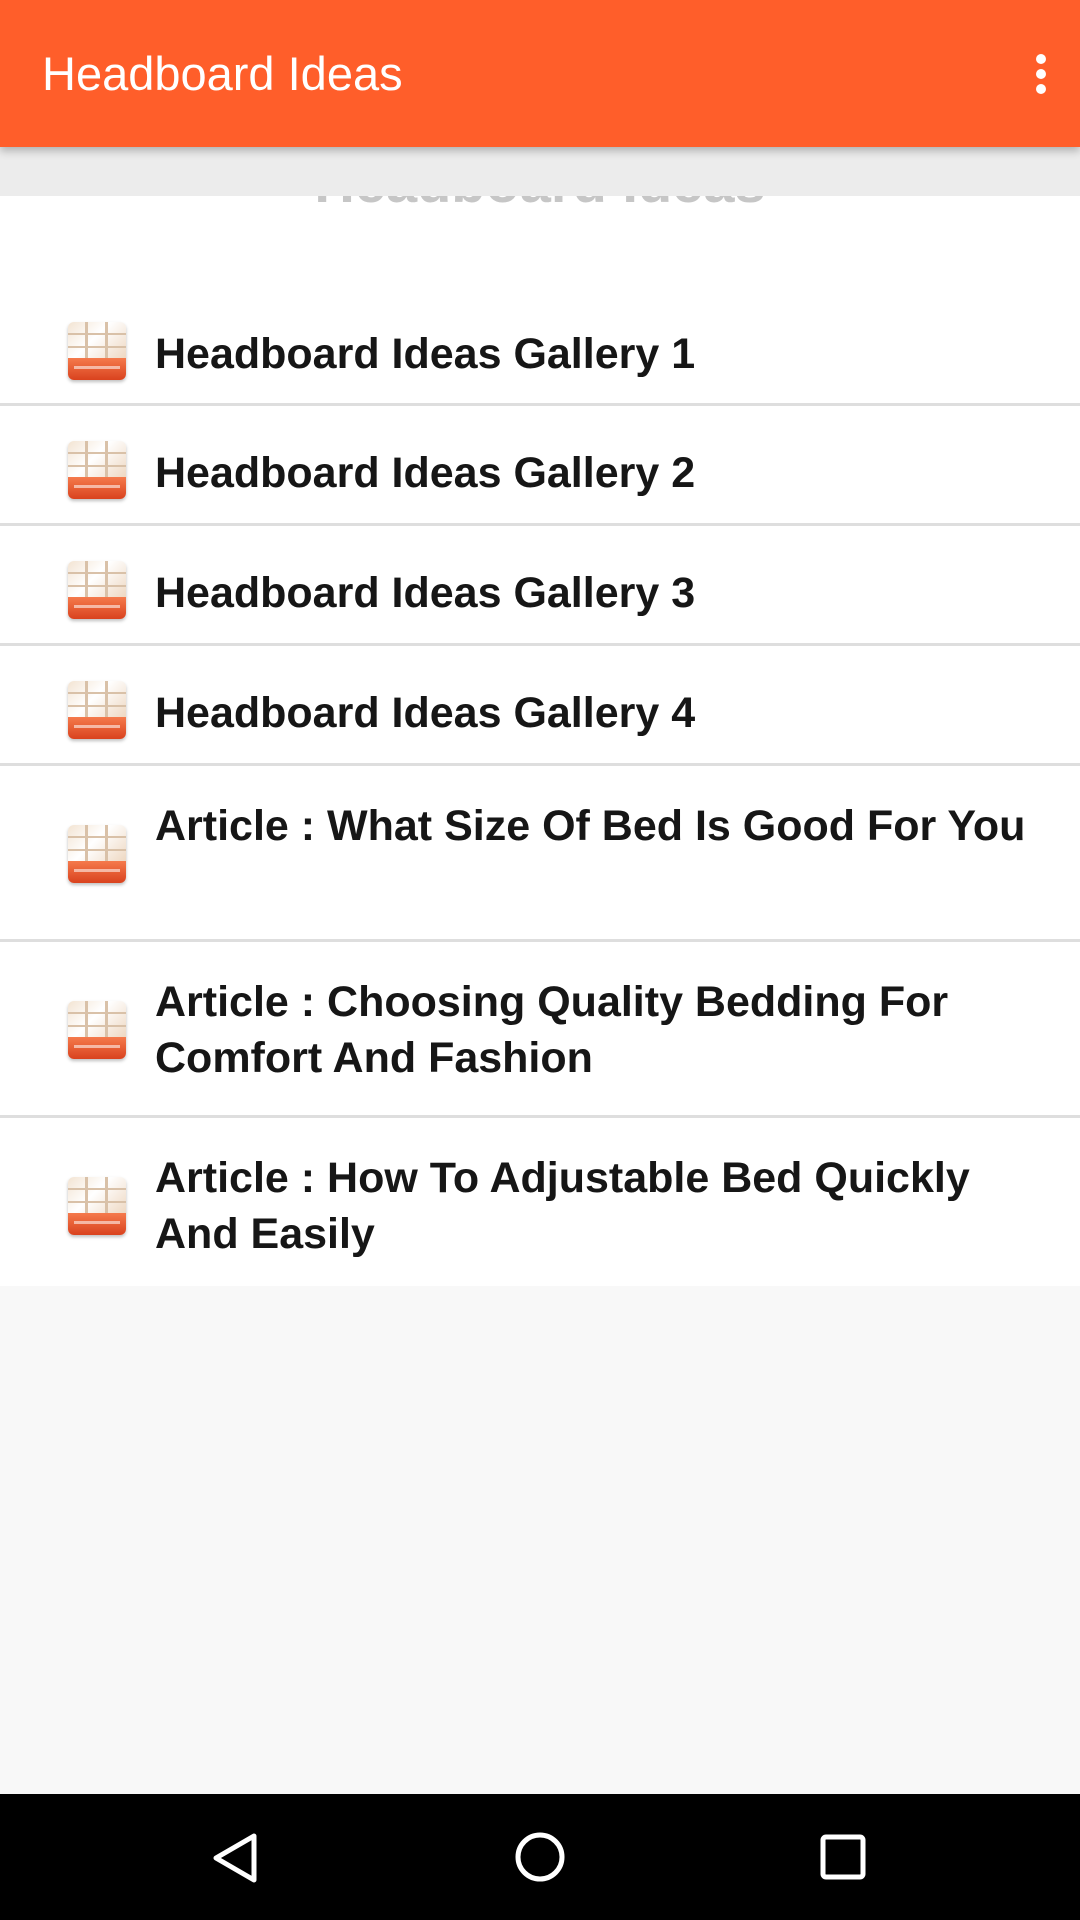 This screenshot has width=1080, height=1920. What do you see at coordinates (425, 593) in the screenshot?
I see `list-item-label: Headboard Ideas Gallery 3` at bounding box center [425, 593].